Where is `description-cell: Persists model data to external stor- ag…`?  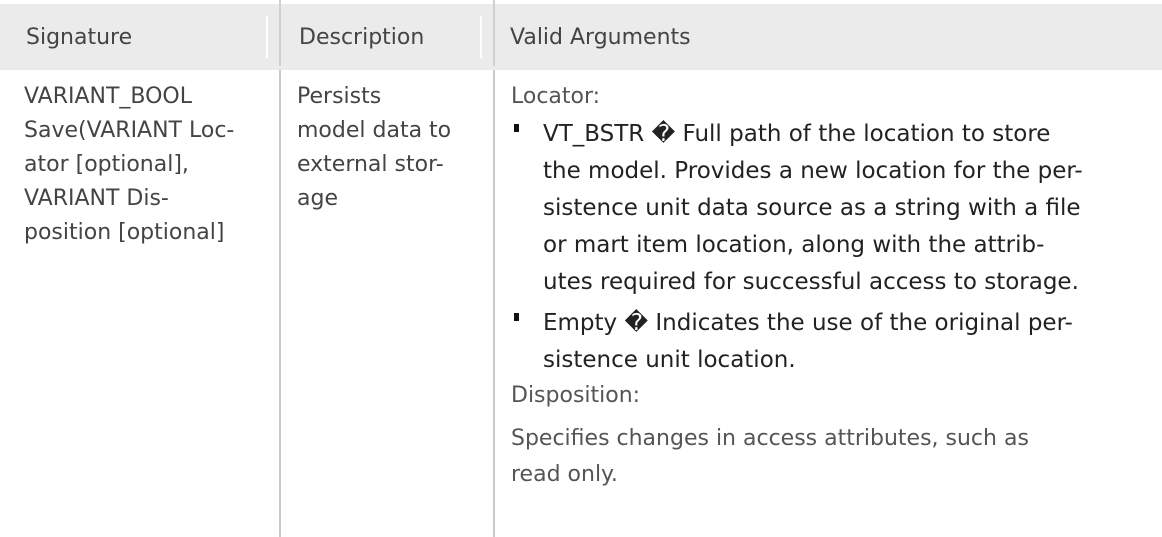 description-cell: Persists model data to external stor- ag… is located at coordinates (392, 148).